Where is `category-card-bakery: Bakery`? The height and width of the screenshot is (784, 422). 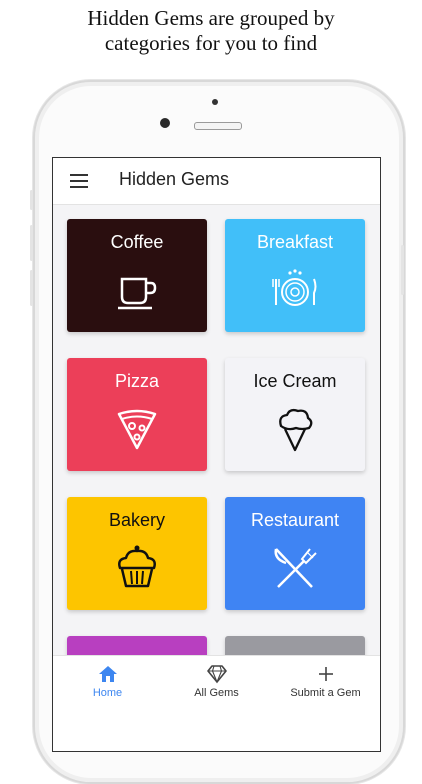
category-card-bakery: Bakery is located at coordinates (137, 553).